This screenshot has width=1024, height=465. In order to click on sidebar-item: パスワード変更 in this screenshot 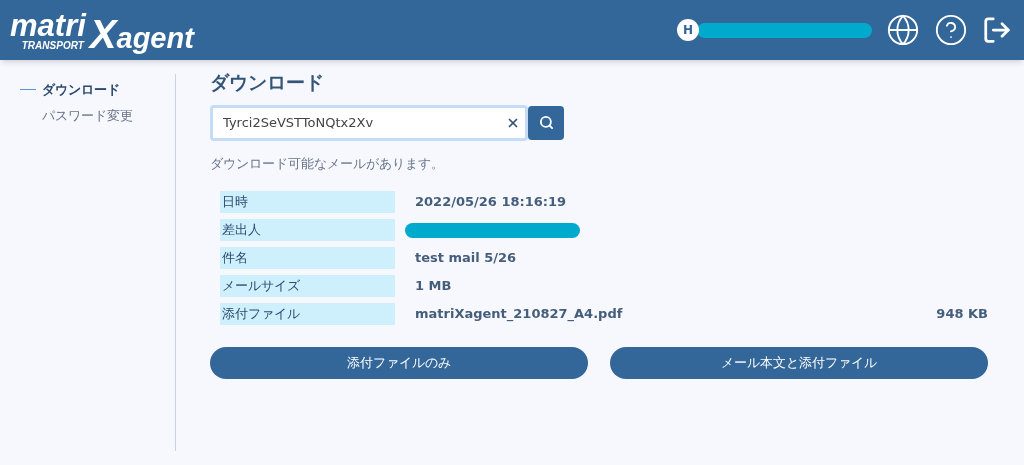, I will do `click(87, 115)`.